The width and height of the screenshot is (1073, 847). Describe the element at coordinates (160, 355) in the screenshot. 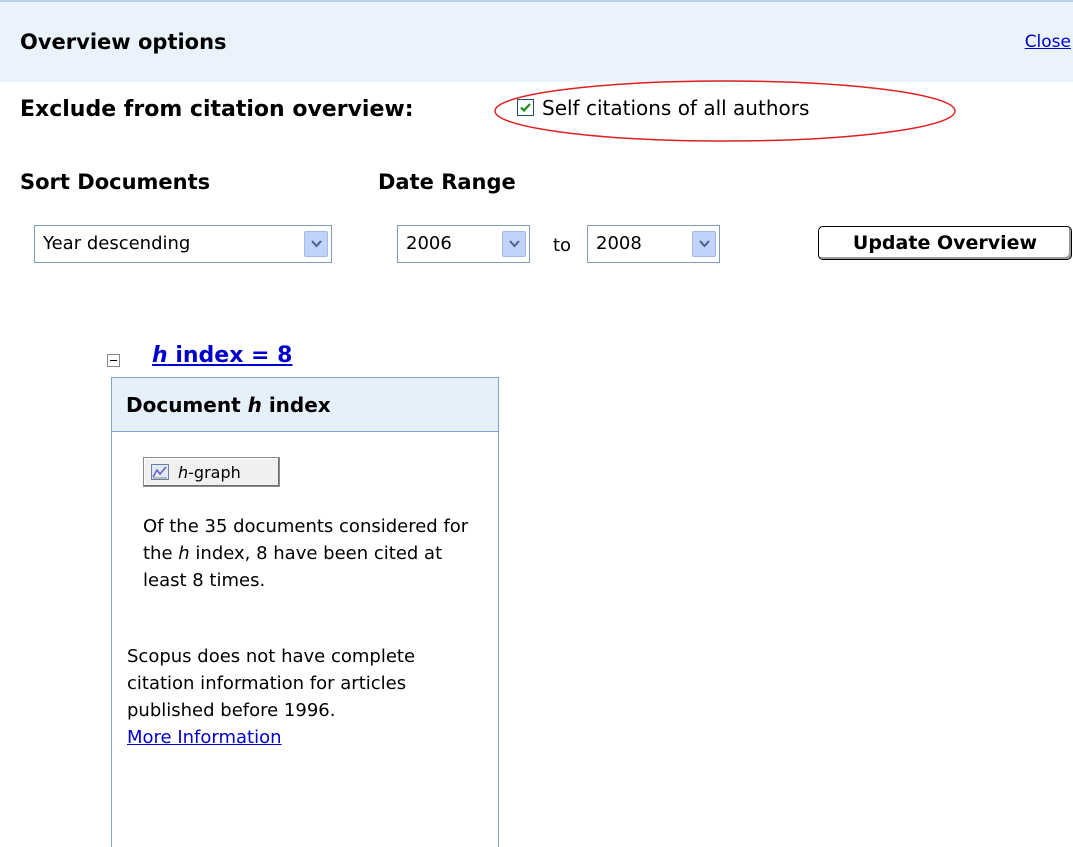

I see `h-index-link-italic: h` at that location.